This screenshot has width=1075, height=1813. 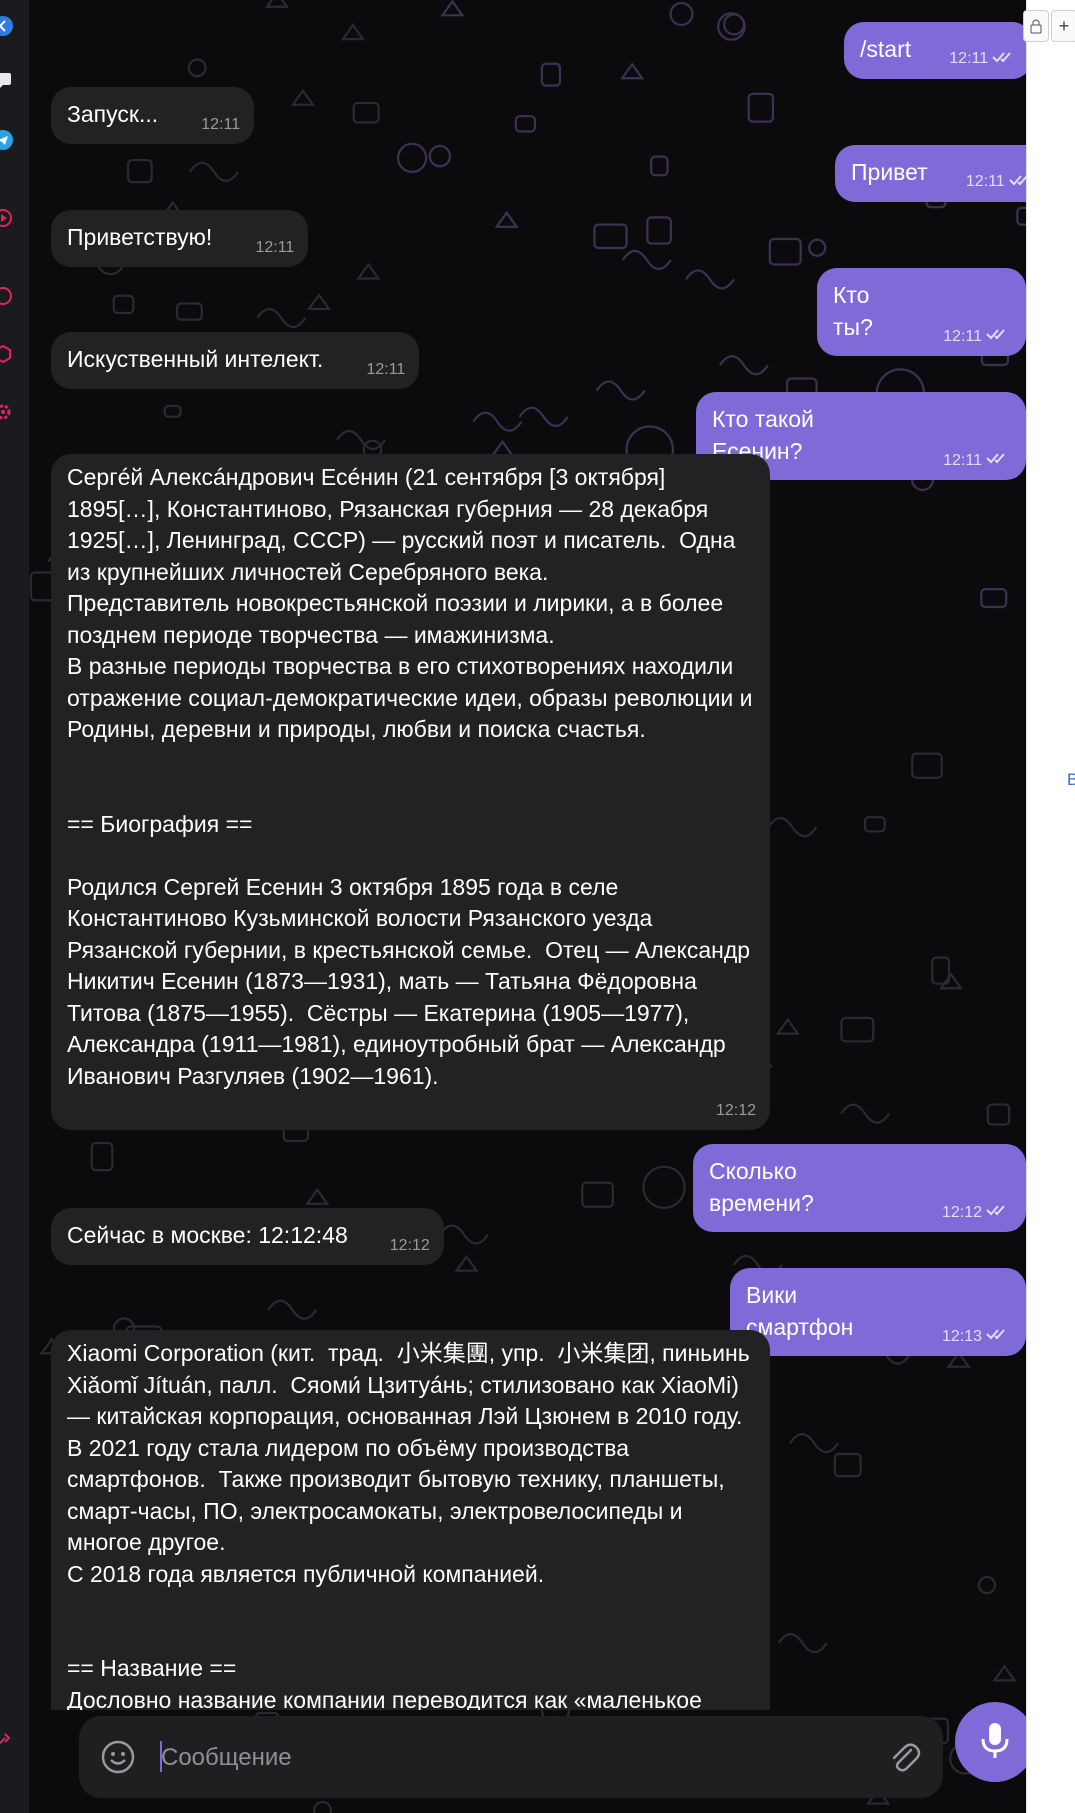 What do you see at coordinates (153, 115) in the screenshot?
I see `message-in-launch: Запуск... 12:11` at bounding box center [153, 115].